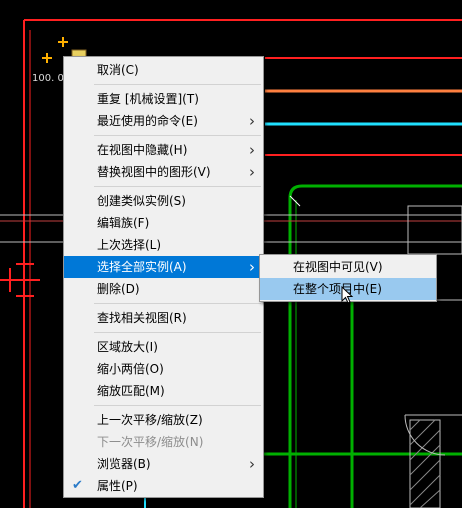  I want to click on menu-item-label: 浏览器(B), so click(124, 464).